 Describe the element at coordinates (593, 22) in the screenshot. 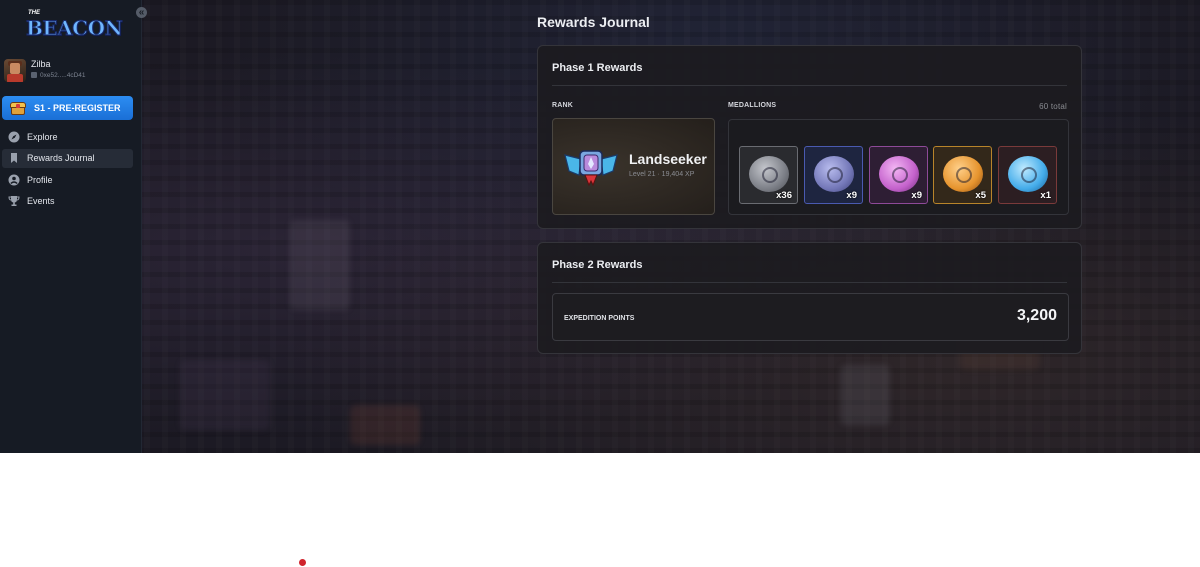

I see `page-title: Rewards Journal` at that location.